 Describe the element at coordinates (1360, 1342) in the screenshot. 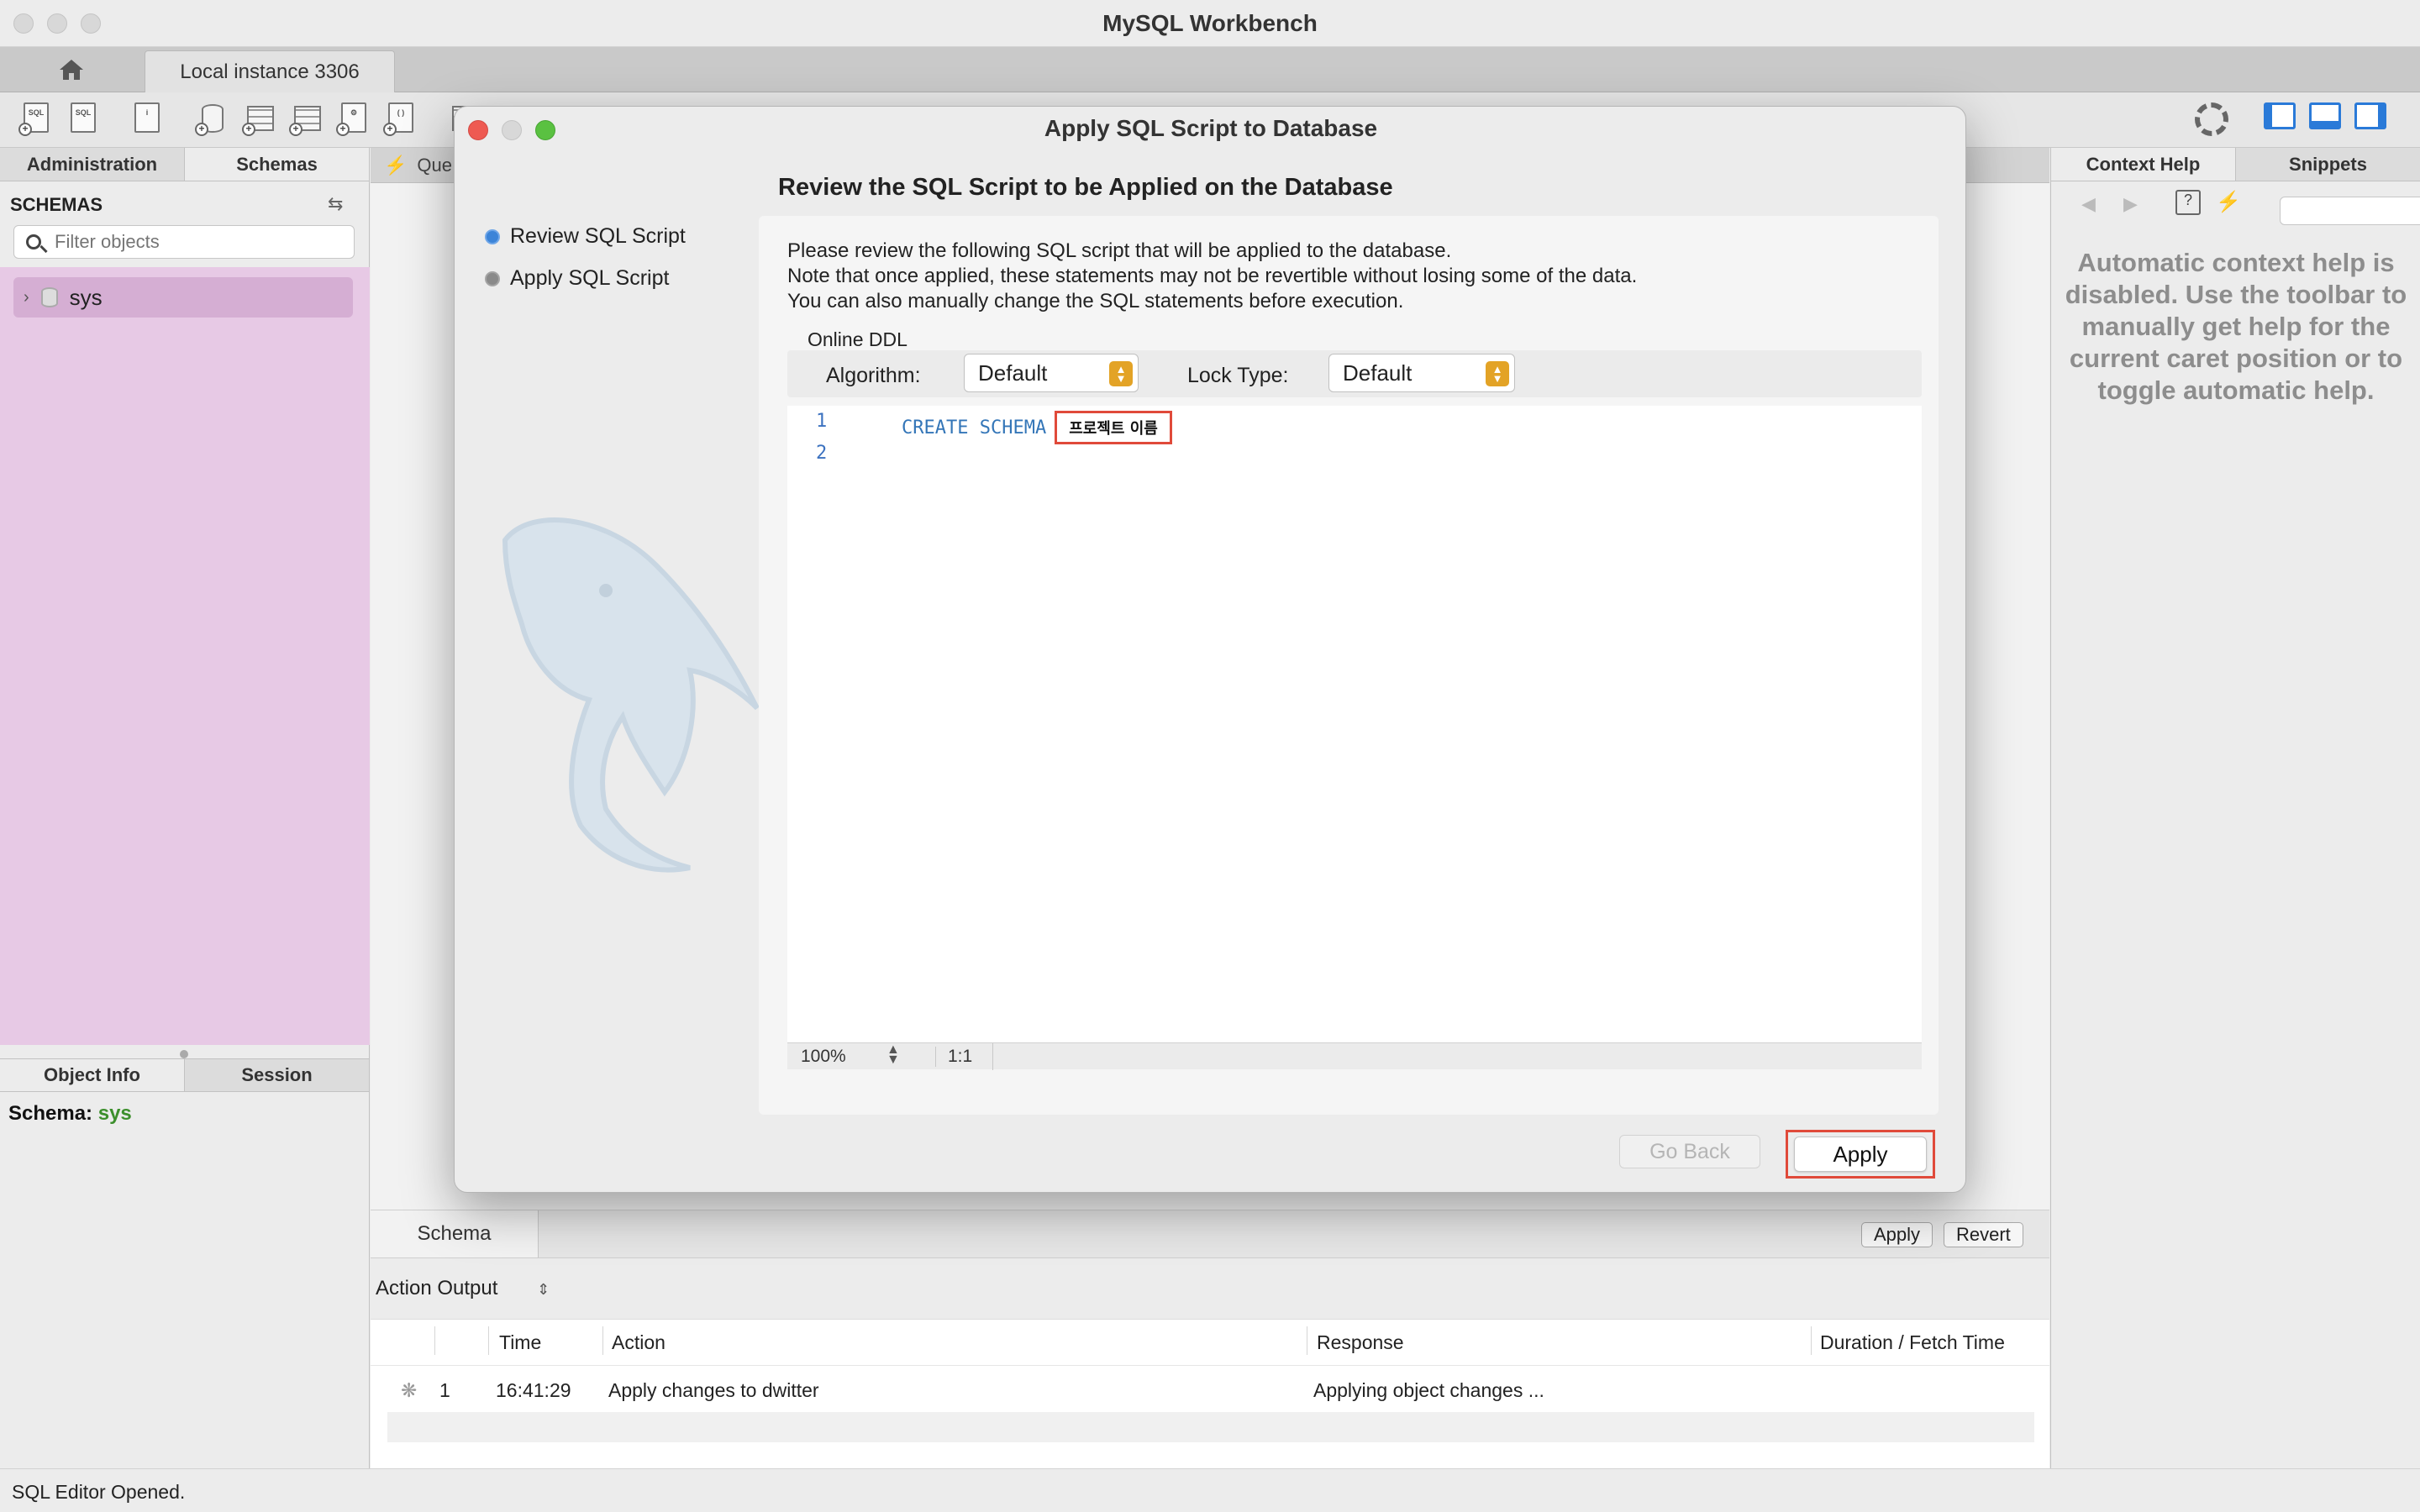

I see `column-header-response: Response` at that location.